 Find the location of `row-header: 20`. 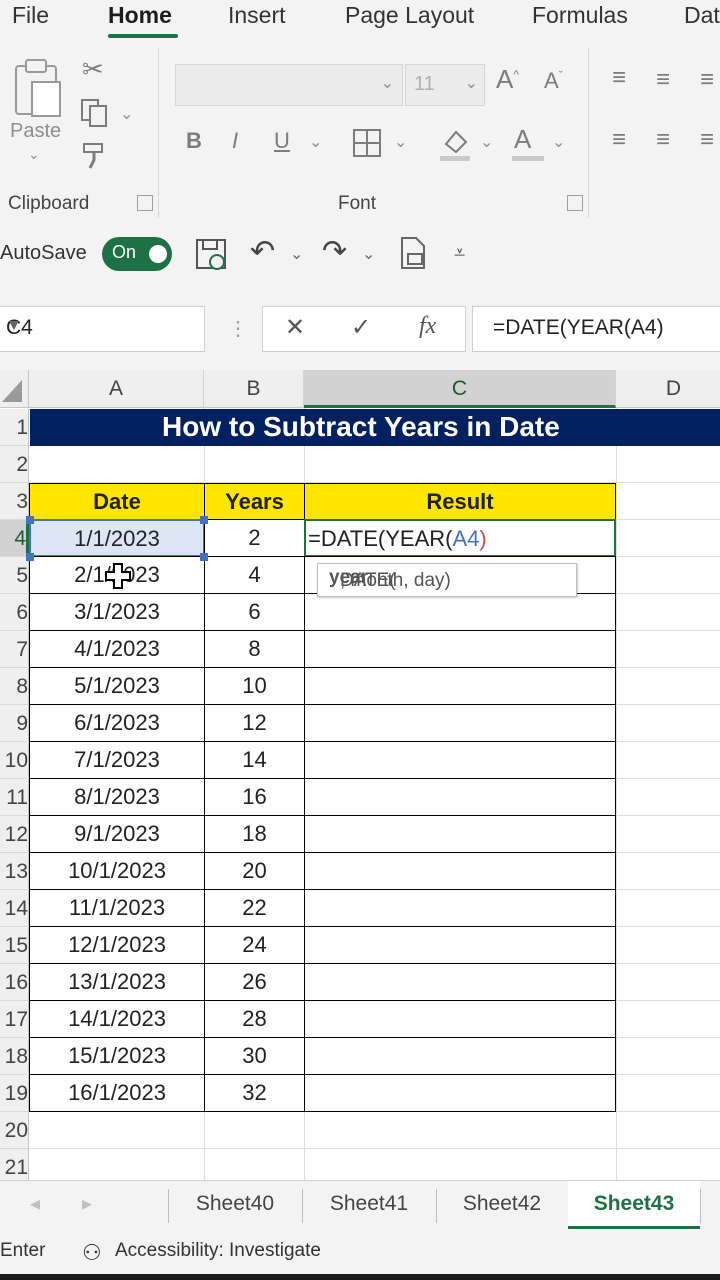

row-header: 20 is located at coordinates (14, 1130).